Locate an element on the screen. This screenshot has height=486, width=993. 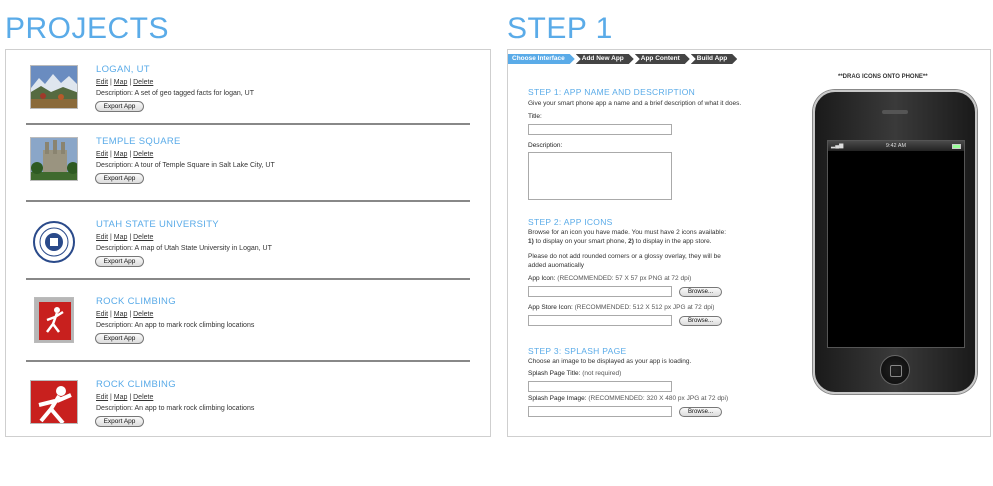
app-icon-file-field is located at coordinates (600, 291).